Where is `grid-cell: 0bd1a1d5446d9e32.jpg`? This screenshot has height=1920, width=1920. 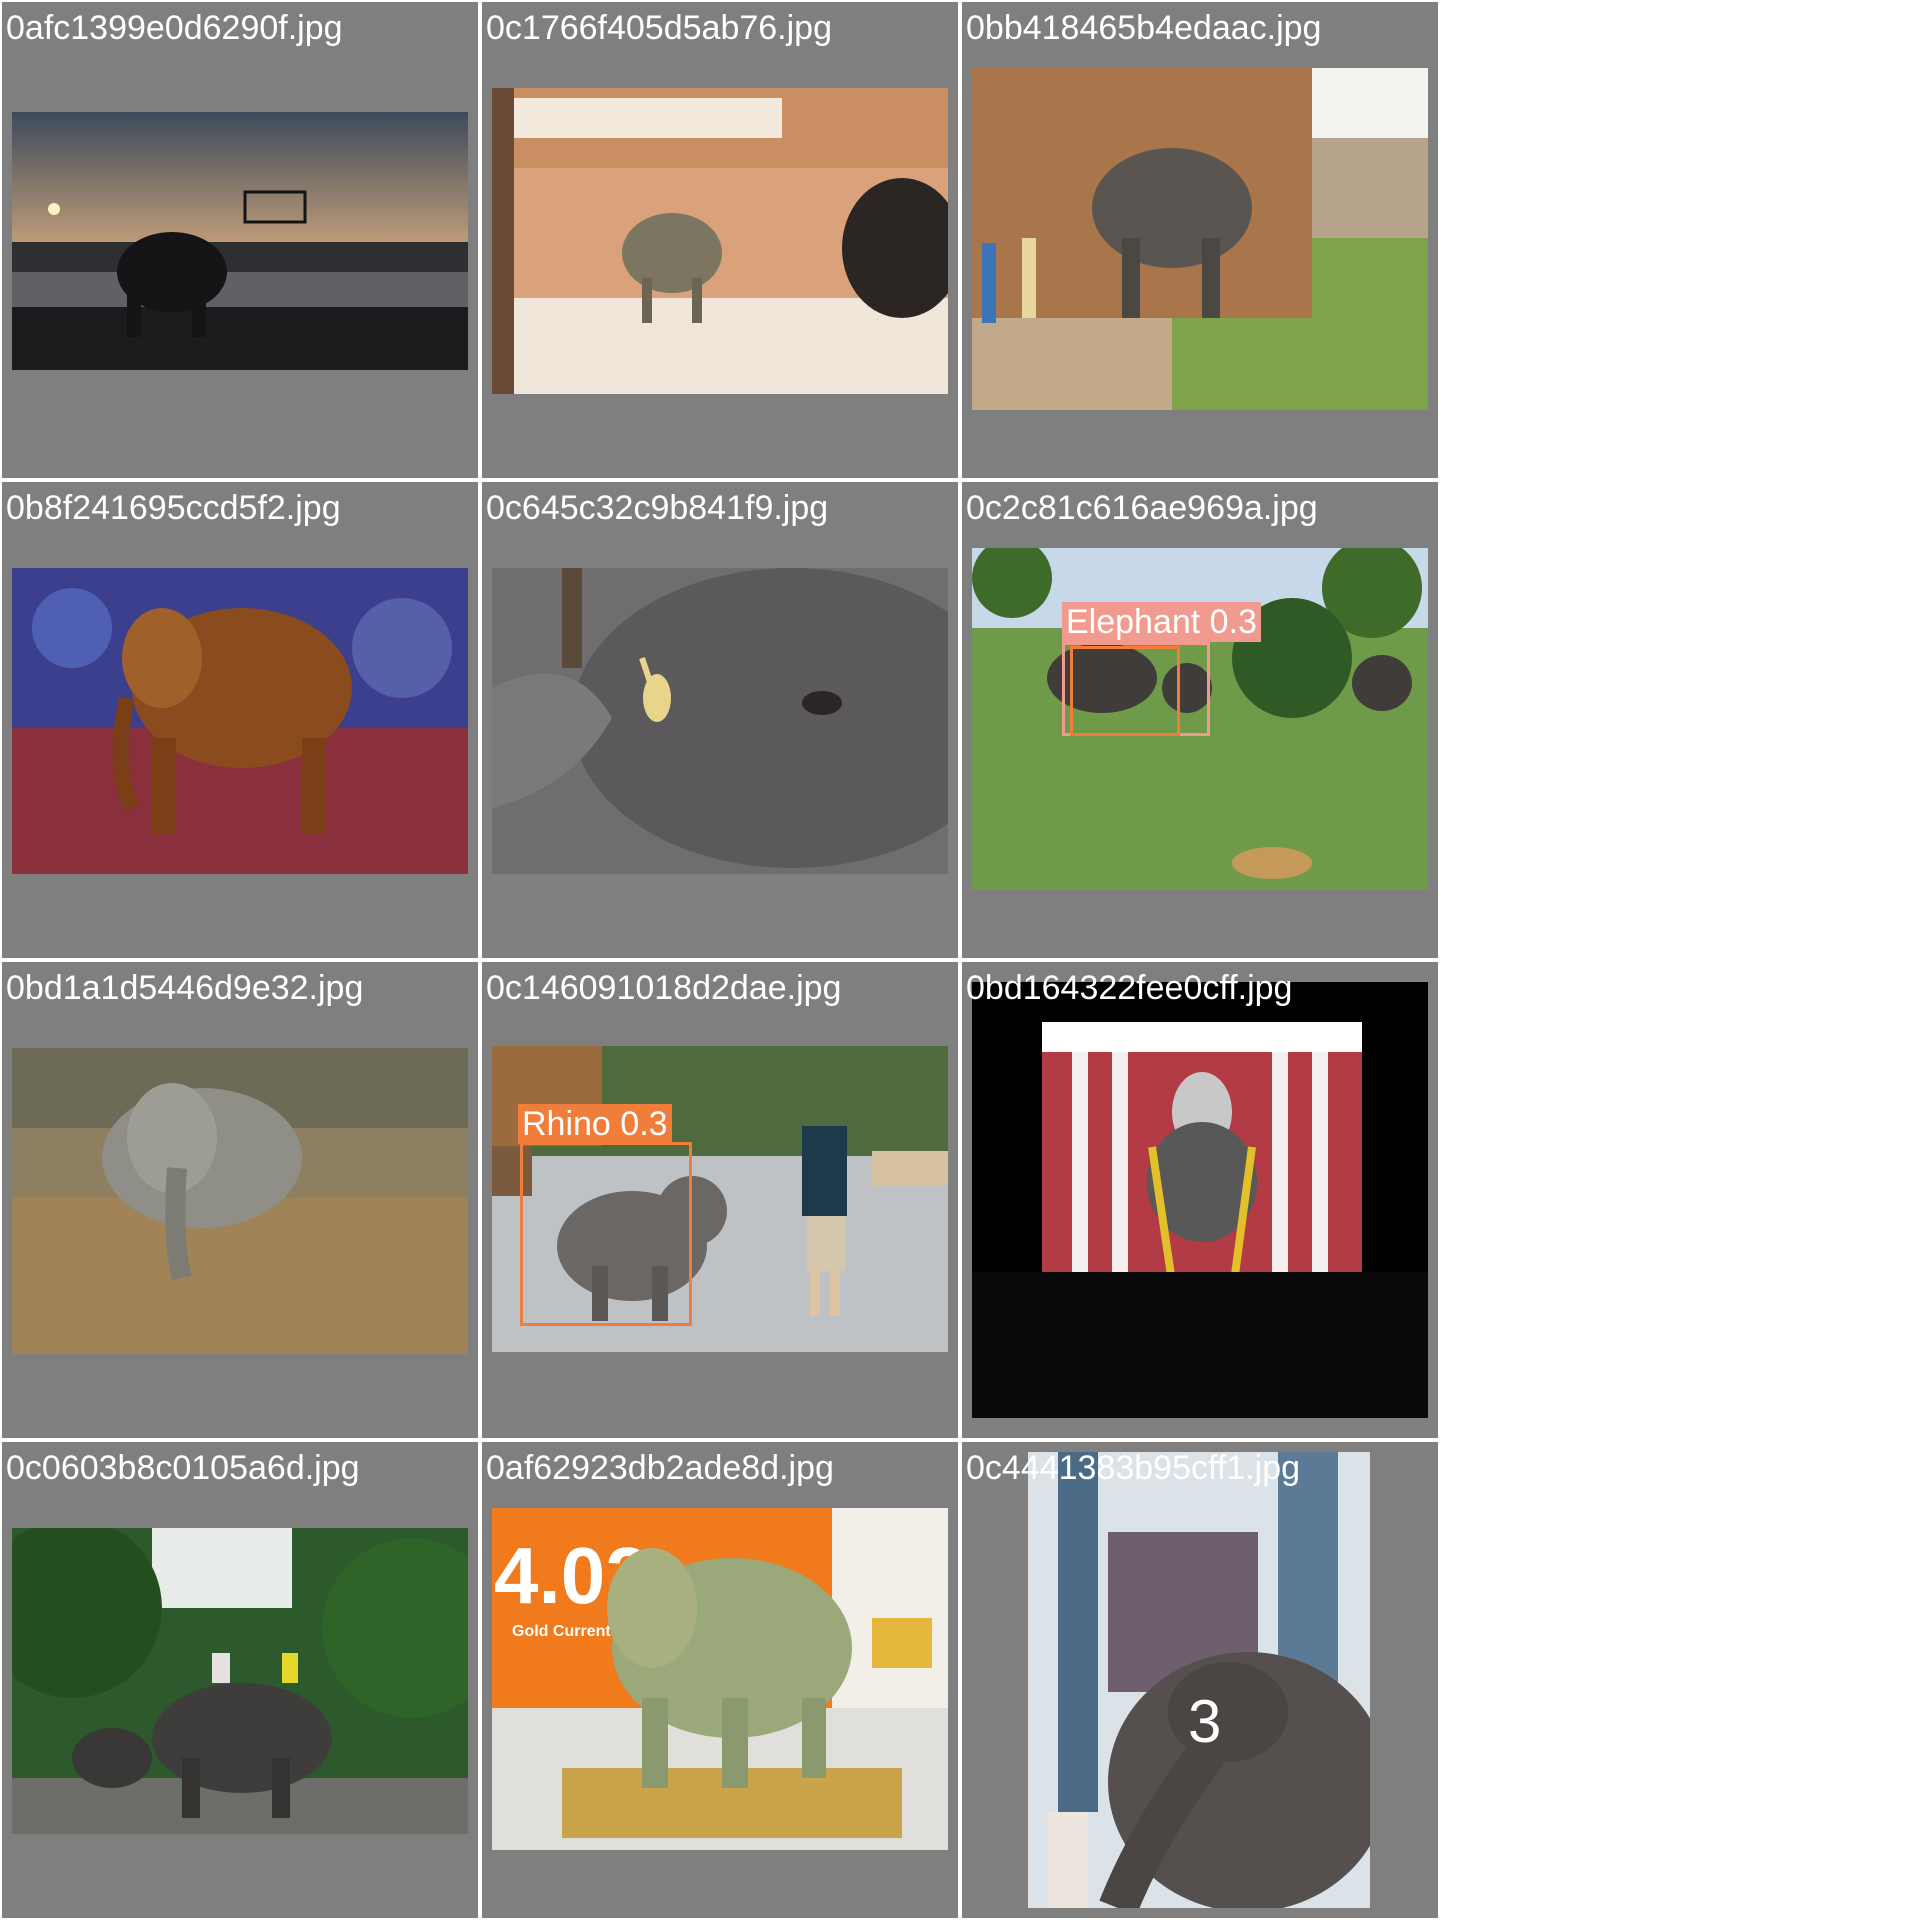 grid-cell: 0bd1a1d5446d9e32.jpg is located at coordinates (240, 1200).